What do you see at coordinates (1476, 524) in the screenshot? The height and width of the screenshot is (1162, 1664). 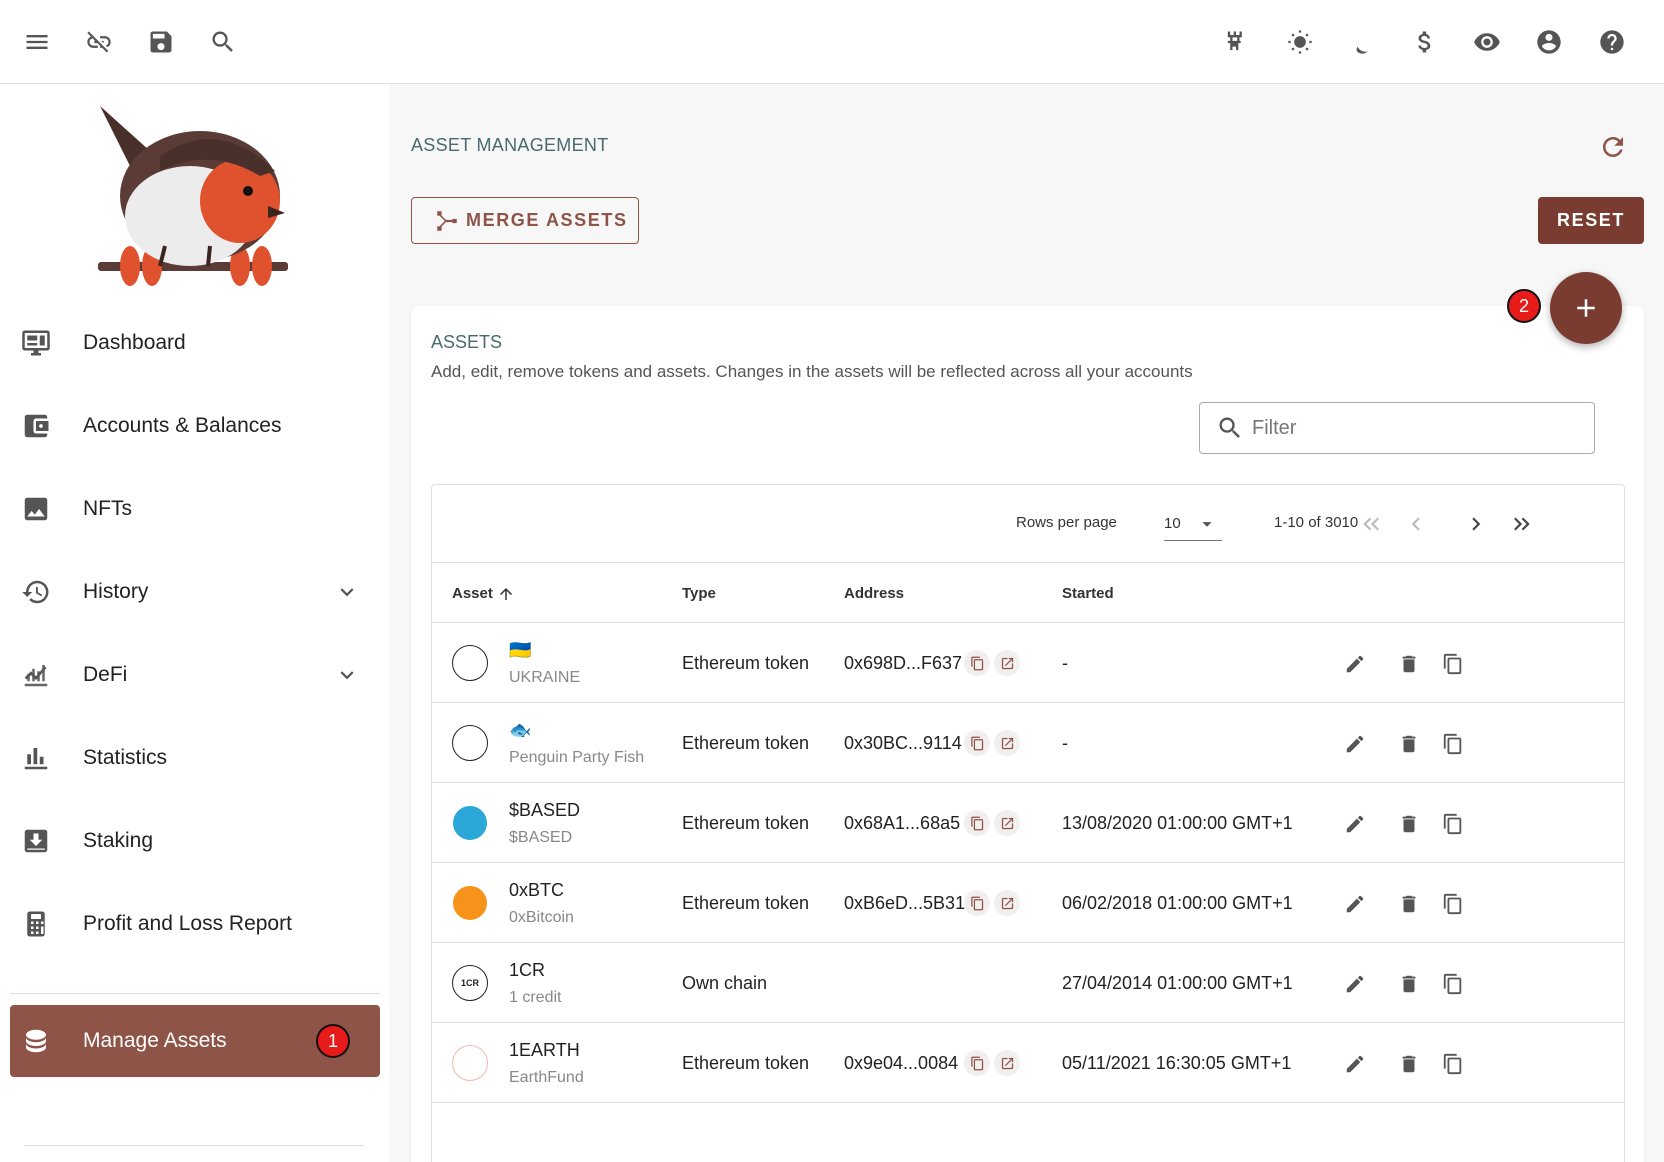 I see `next-page-button` at bounding box center [1476, 524].